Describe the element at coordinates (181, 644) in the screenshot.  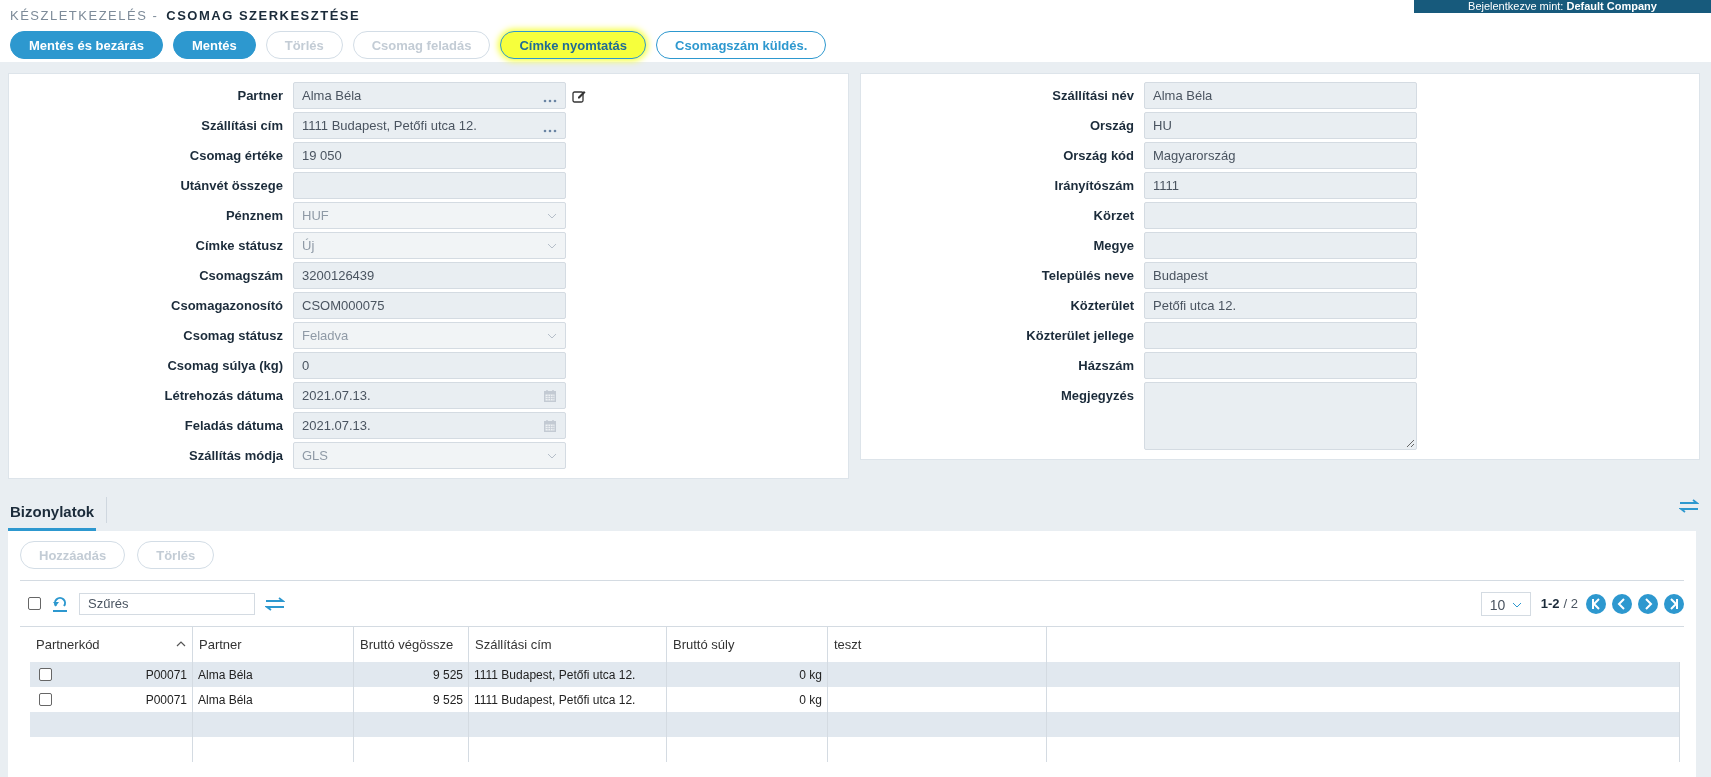
I see `sort-ascending-icon` at that location.